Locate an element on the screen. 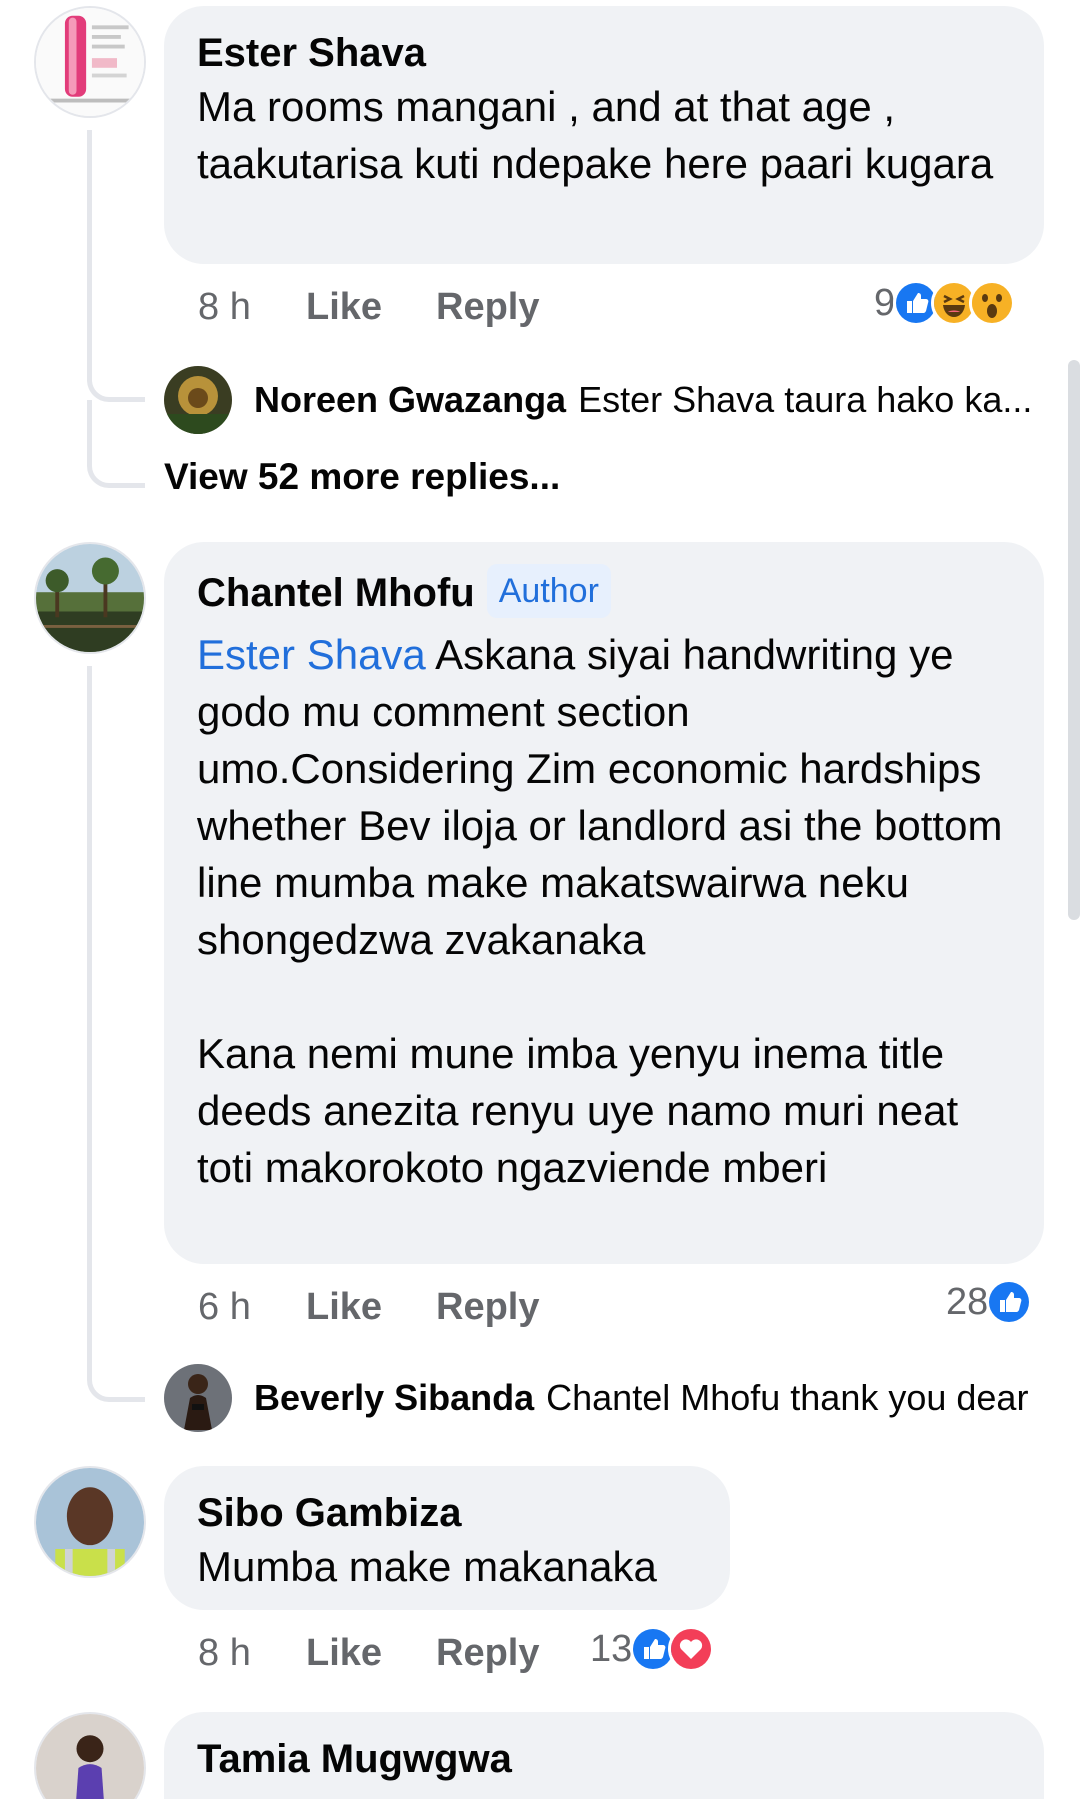 The height and width of the screenshot is (1799, 1080). reaction-count: 9 is located at coordinates (885, 302).